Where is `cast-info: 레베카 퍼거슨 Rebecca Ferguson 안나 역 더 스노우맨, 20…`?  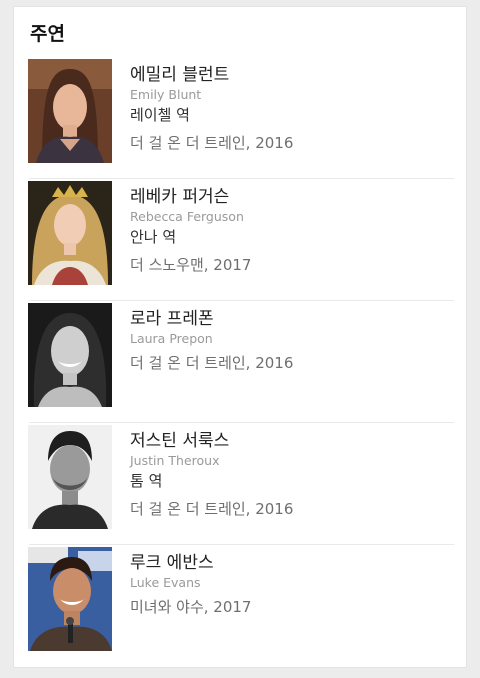
cast-info: 레베카 퍼거슨 Rebecca Ferguson 안나 역 더 스노우맨, 20… is located at coordinates (290, 230).